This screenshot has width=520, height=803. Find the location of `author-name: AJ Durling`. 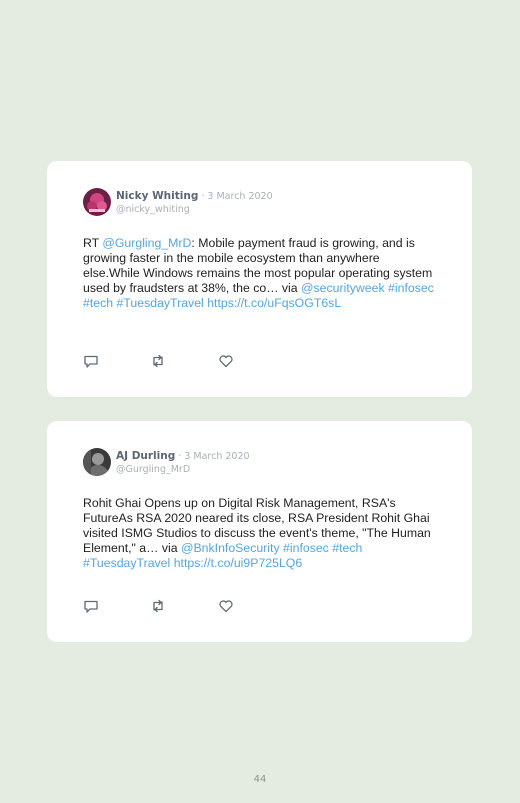

author-name: AJ Durling is located at coordinates (145, 456).